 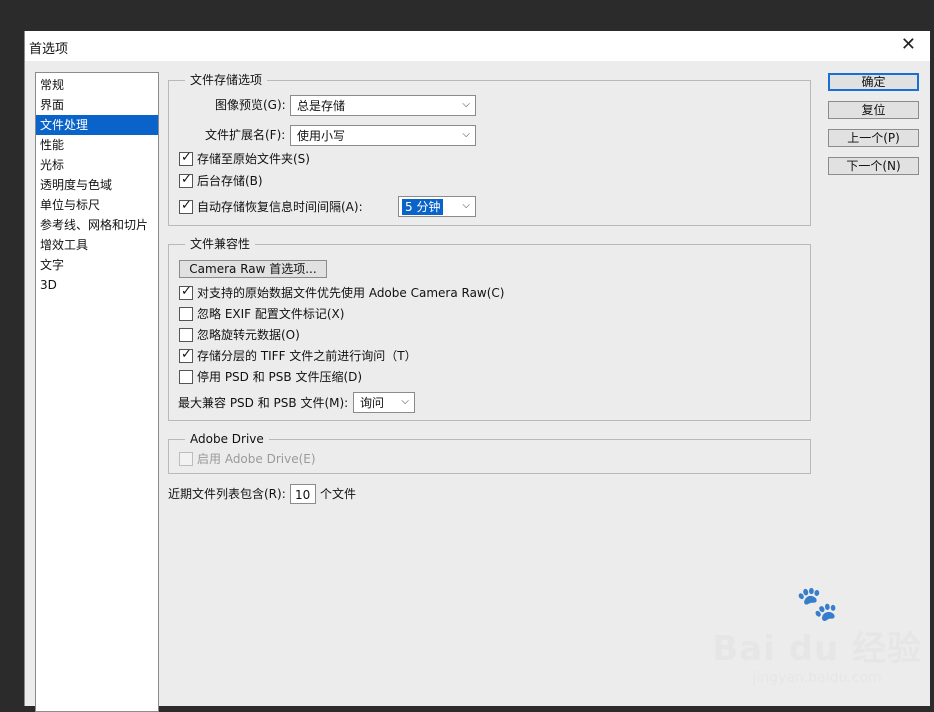 What do you see at coordinates (97, 285) in the screenshot?
I see `nav-item-3d: 3D` at bounding box center [97, 285].